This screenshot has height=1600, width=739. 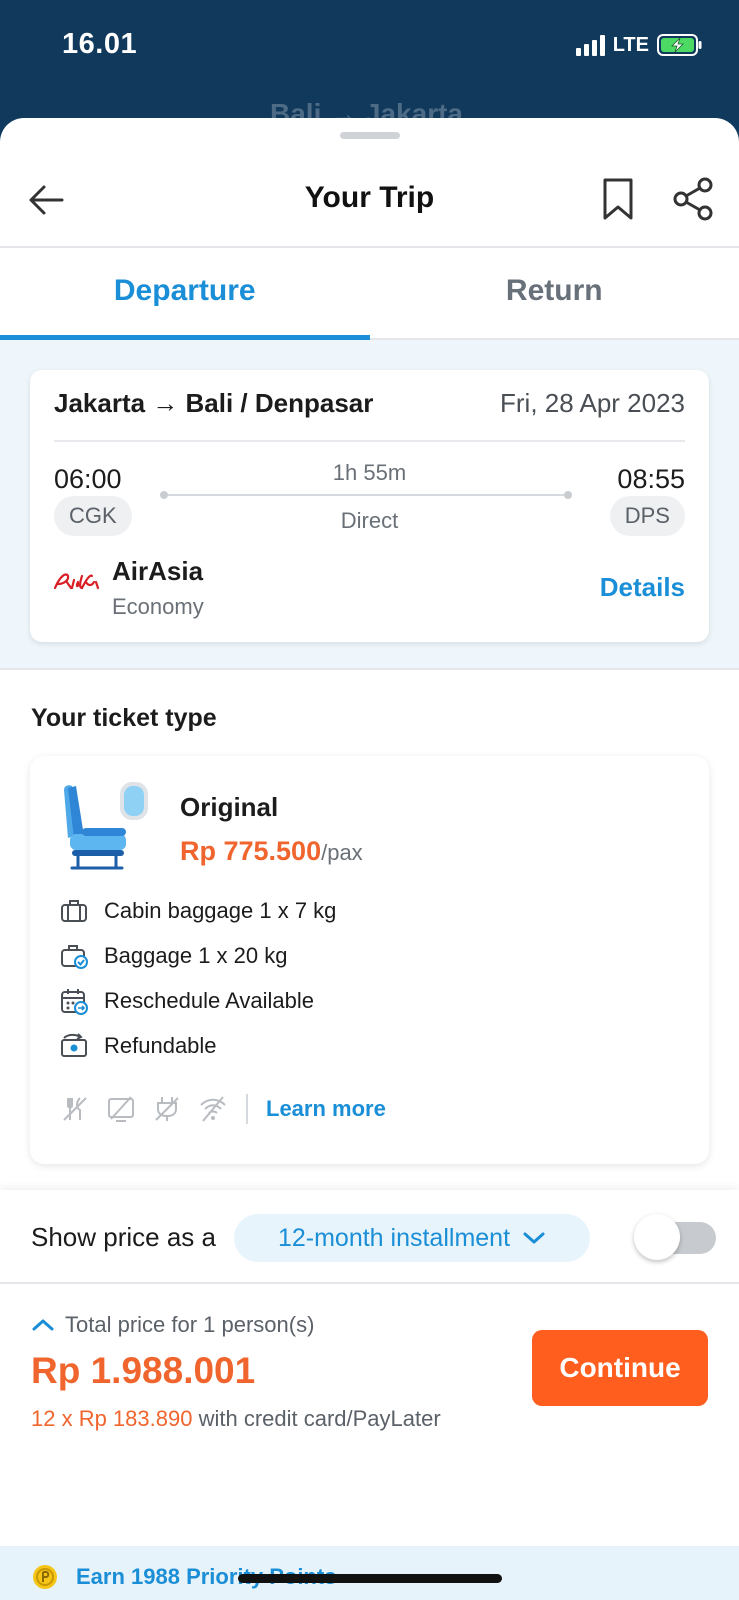 I want to click on route-line, so click(x=366, y=495).